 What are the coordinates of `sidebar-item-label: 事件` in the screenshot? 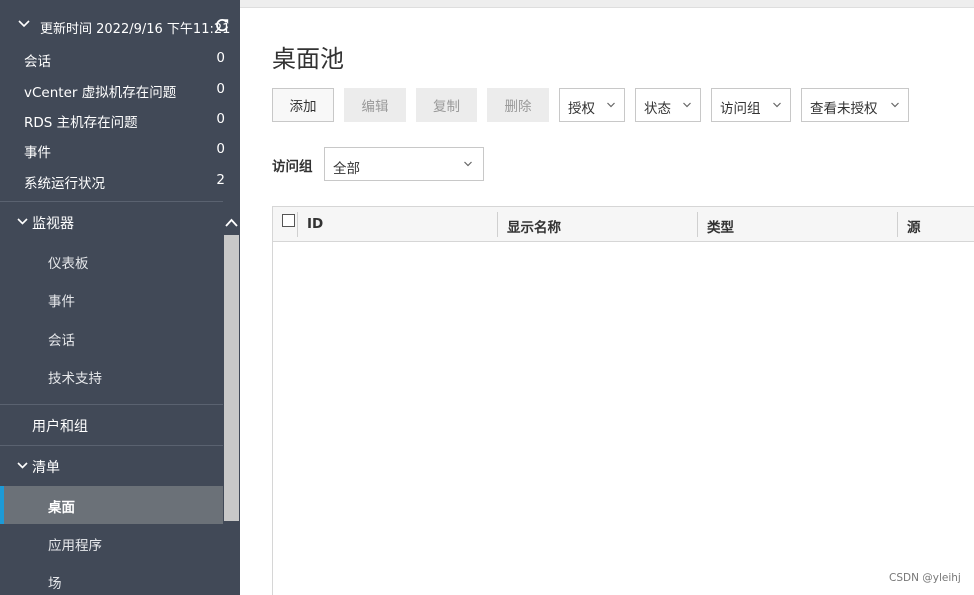 It's located at (61, 302).